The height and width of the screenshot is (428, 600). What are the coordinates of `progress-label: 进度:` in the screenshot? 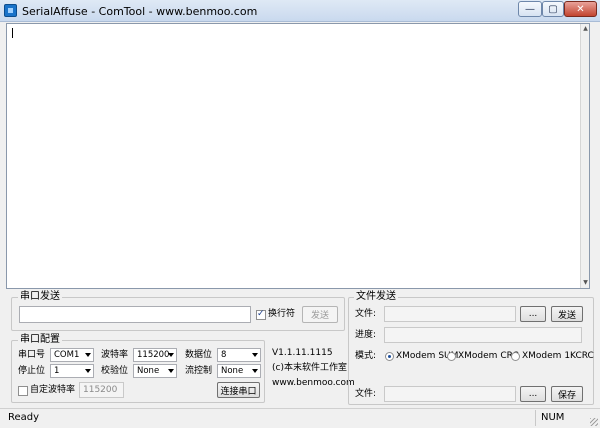 It's located at (366, 335).